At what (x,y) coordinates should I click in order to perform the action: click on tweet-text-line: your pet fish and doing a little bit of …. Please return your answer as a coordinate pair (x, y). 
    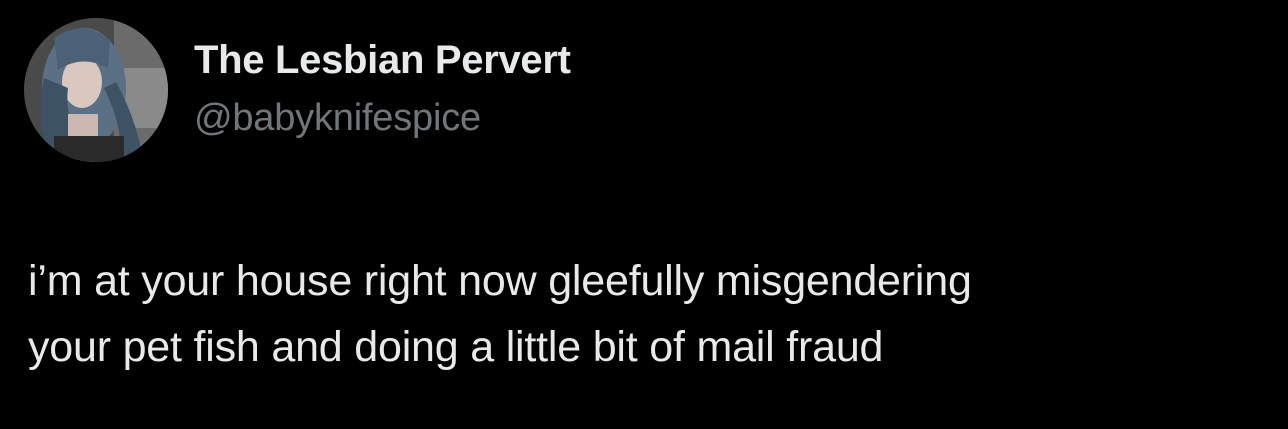
    Looking at the image, I should click on (456, 347).